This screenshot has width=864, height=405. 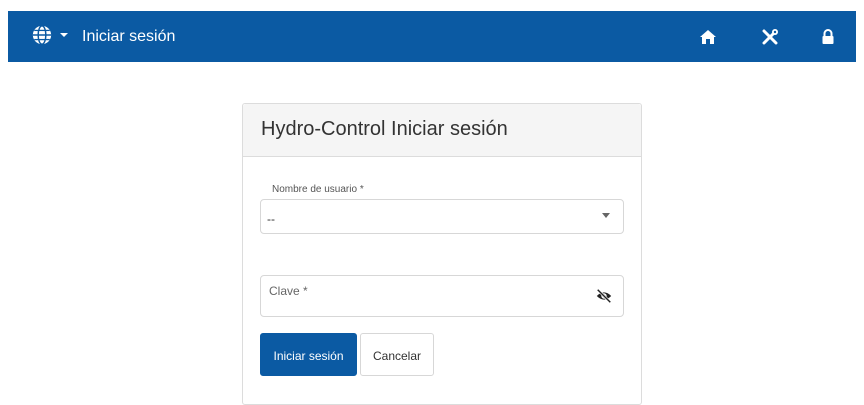 What do you see at coordinates (770, 37) in the screenshot?
I see `tools-icon` at bounding box center [770, 37].